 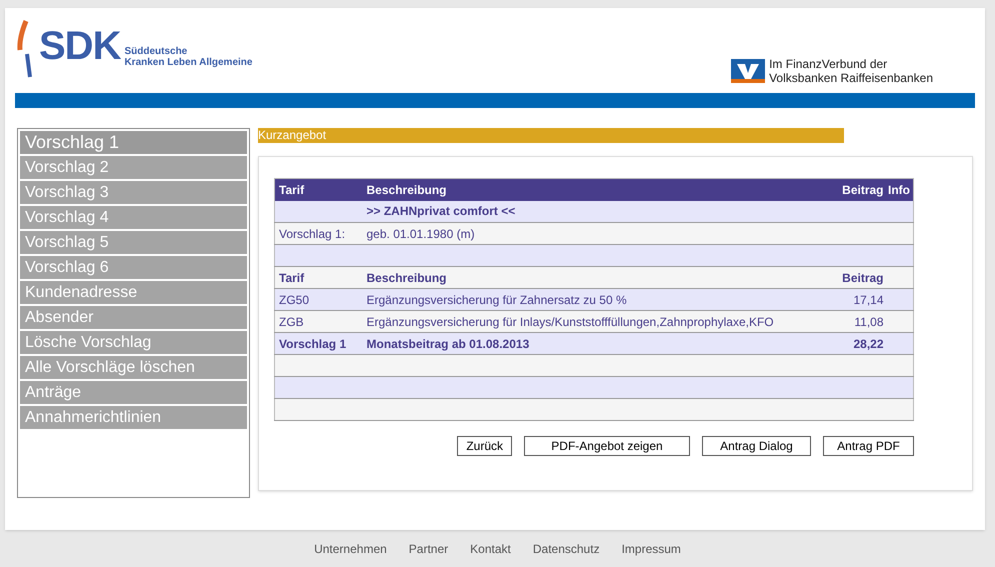 What do you see at coordinates (756, 446) in the screenshot?
I see `action-button: Antrag Dialog` at bounding box center [756, 446].